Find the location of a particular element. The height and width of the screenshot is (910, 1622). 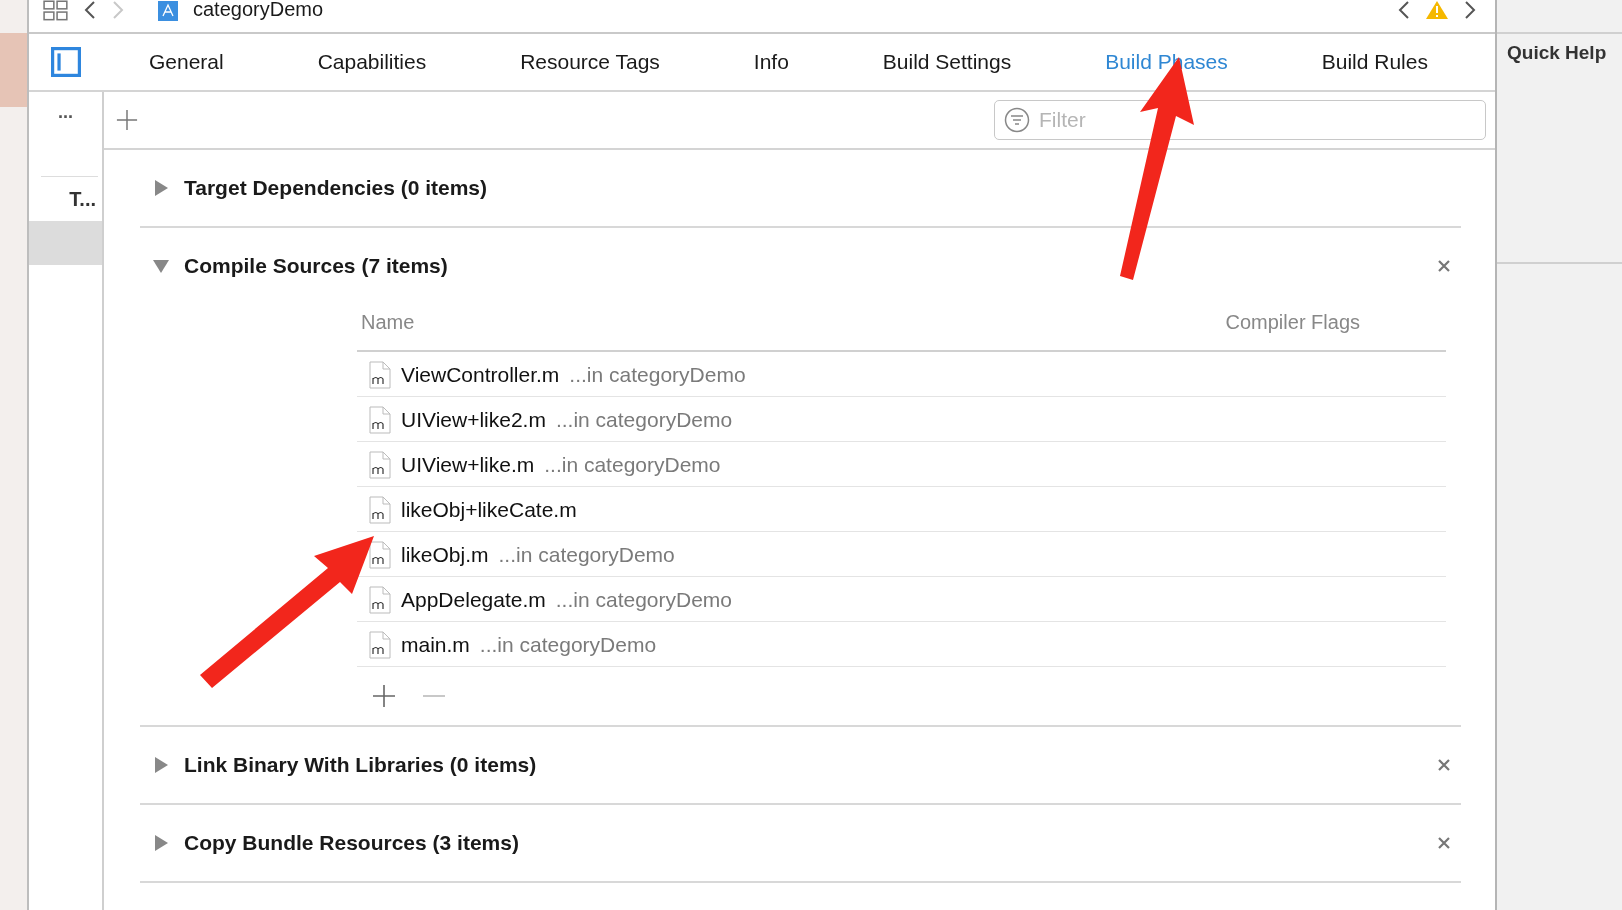

file-name: ViewController.m is located at coordinates (480, 374).